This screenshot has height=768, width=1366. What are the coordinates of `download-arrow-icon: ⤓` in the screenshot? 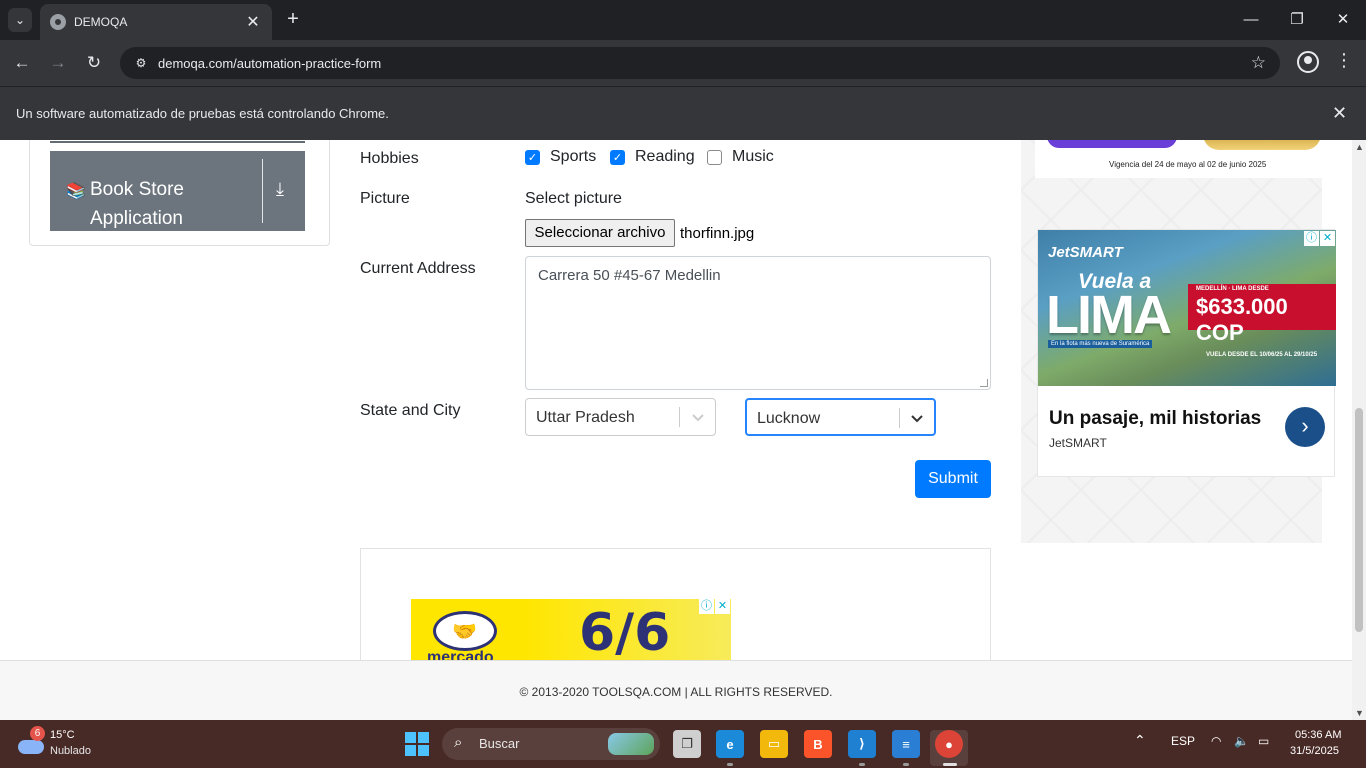 It's located at (280, 189).